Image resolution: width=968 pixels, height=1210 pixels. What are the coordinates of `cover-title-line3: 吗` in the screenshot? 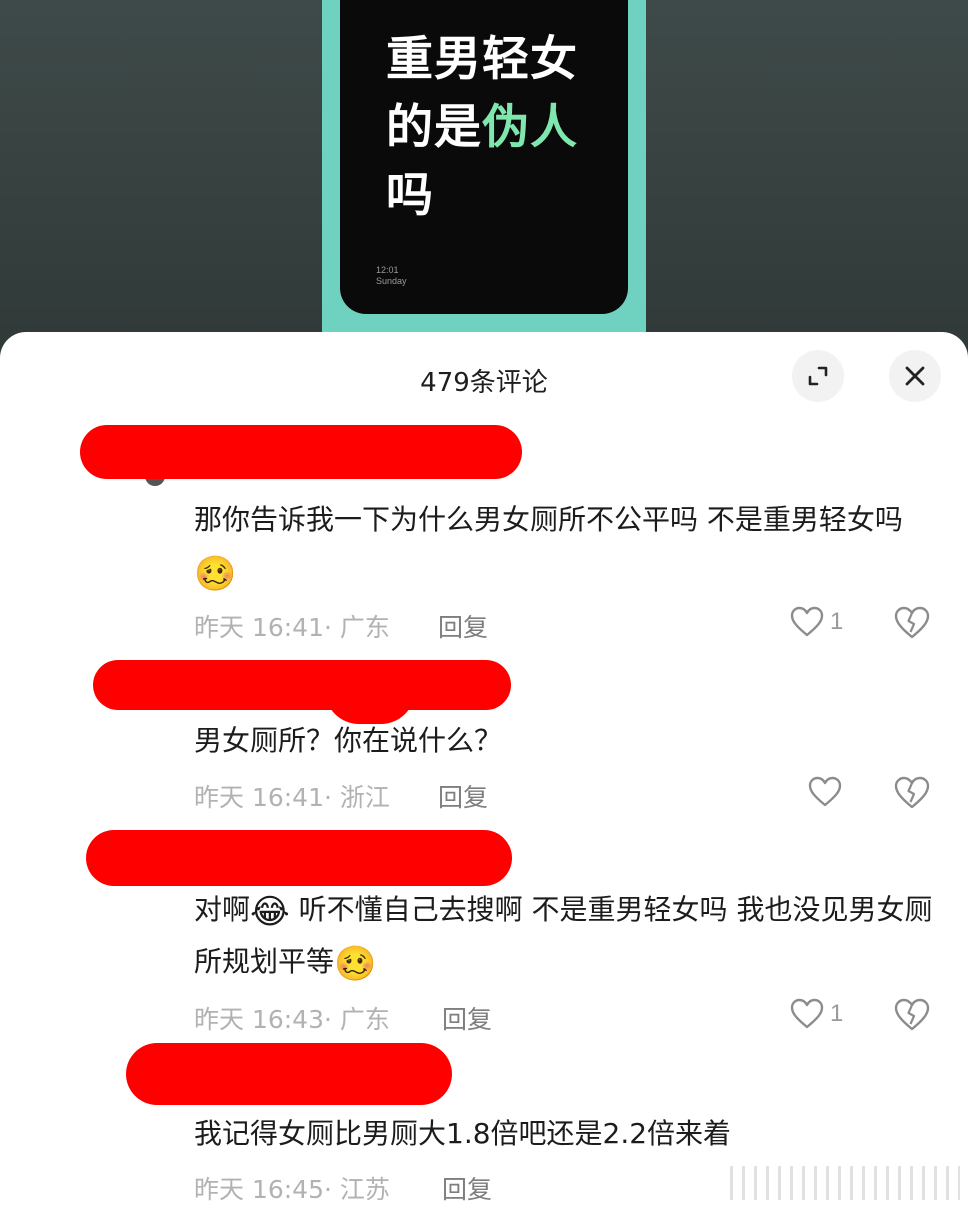 It's located at (410, 195).